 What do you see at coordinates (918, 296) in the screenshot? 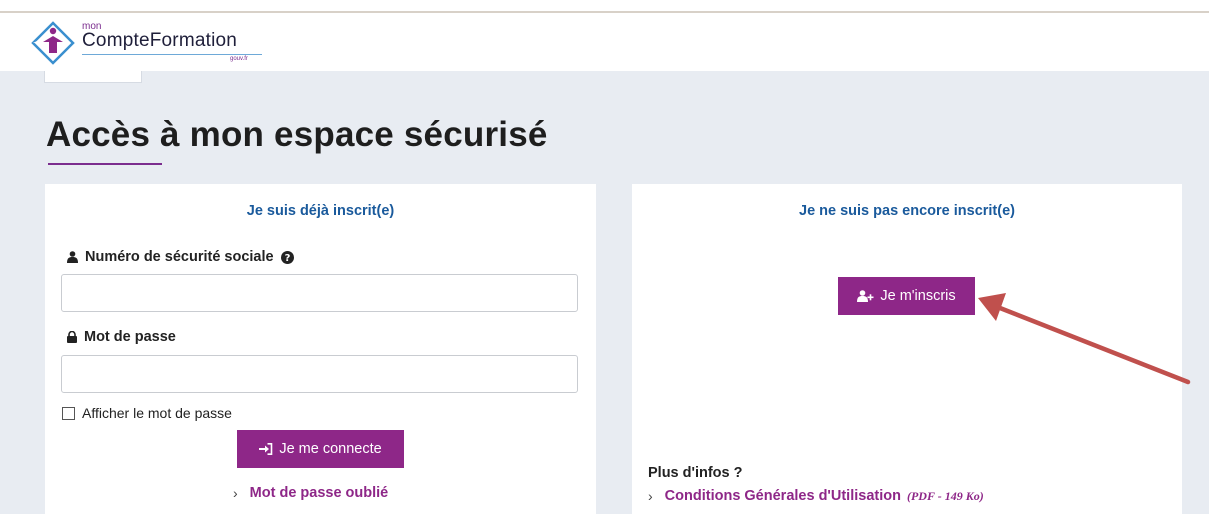
I see `signup-button-label: Je m'inscris` at bounding box center [918, 296].